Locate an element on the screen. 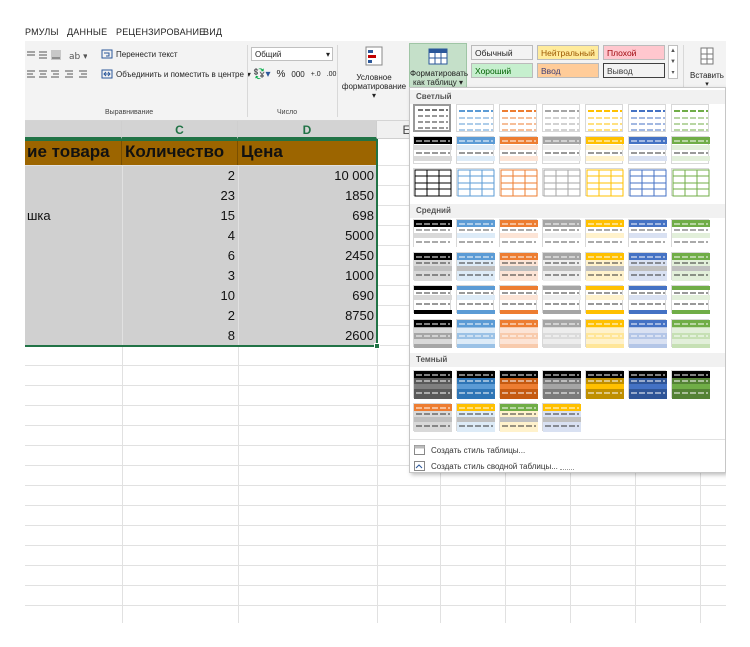 The width and height of the screenshot is (750, 647). table-cell-quantity: 4 is located at coordinates (180, 236).